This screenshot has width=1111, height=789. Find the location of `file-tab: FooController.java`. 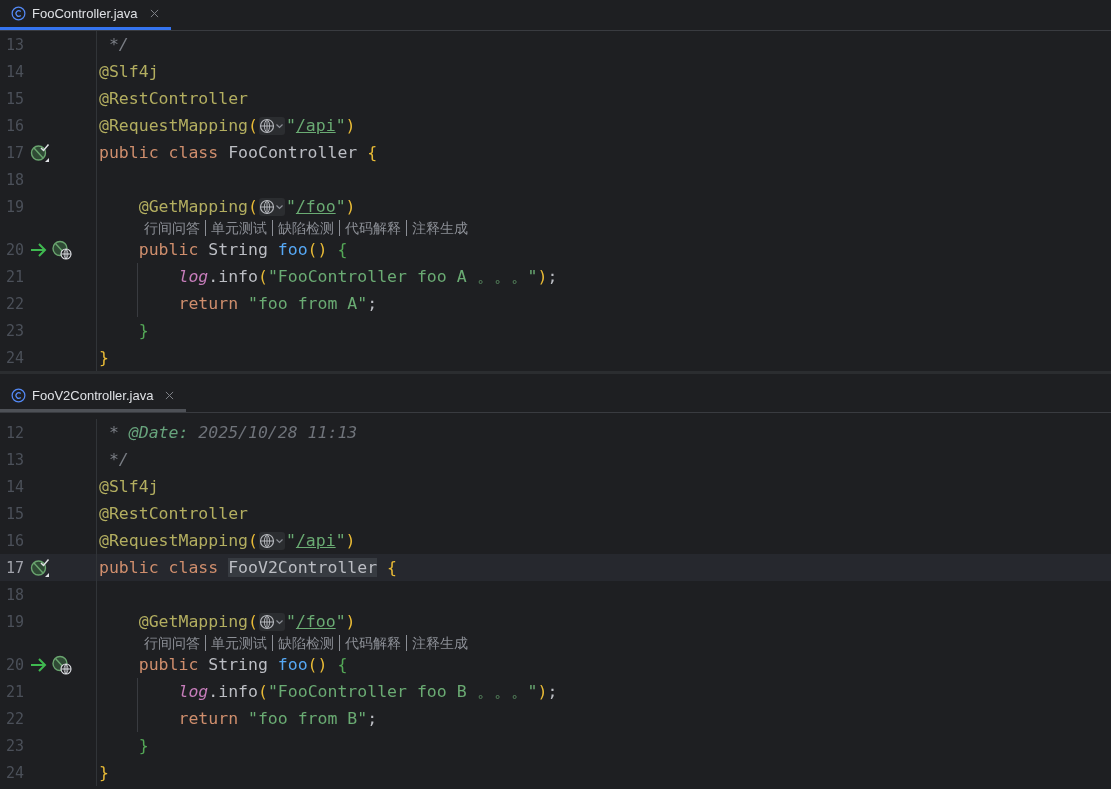

file-tab: FooController.java is located at coordinates (85, 15).